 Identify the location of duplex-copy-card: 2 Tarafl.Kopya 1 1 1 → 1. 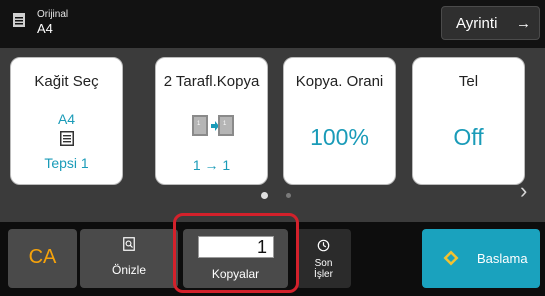
(211, 121).